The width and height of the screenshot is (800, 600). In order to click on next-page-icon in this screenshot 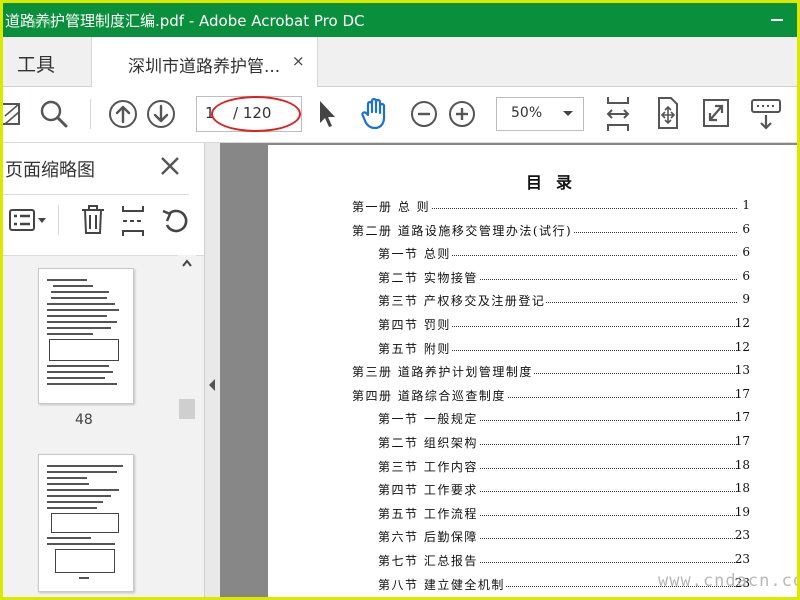, I will do `click(161, 116)`.